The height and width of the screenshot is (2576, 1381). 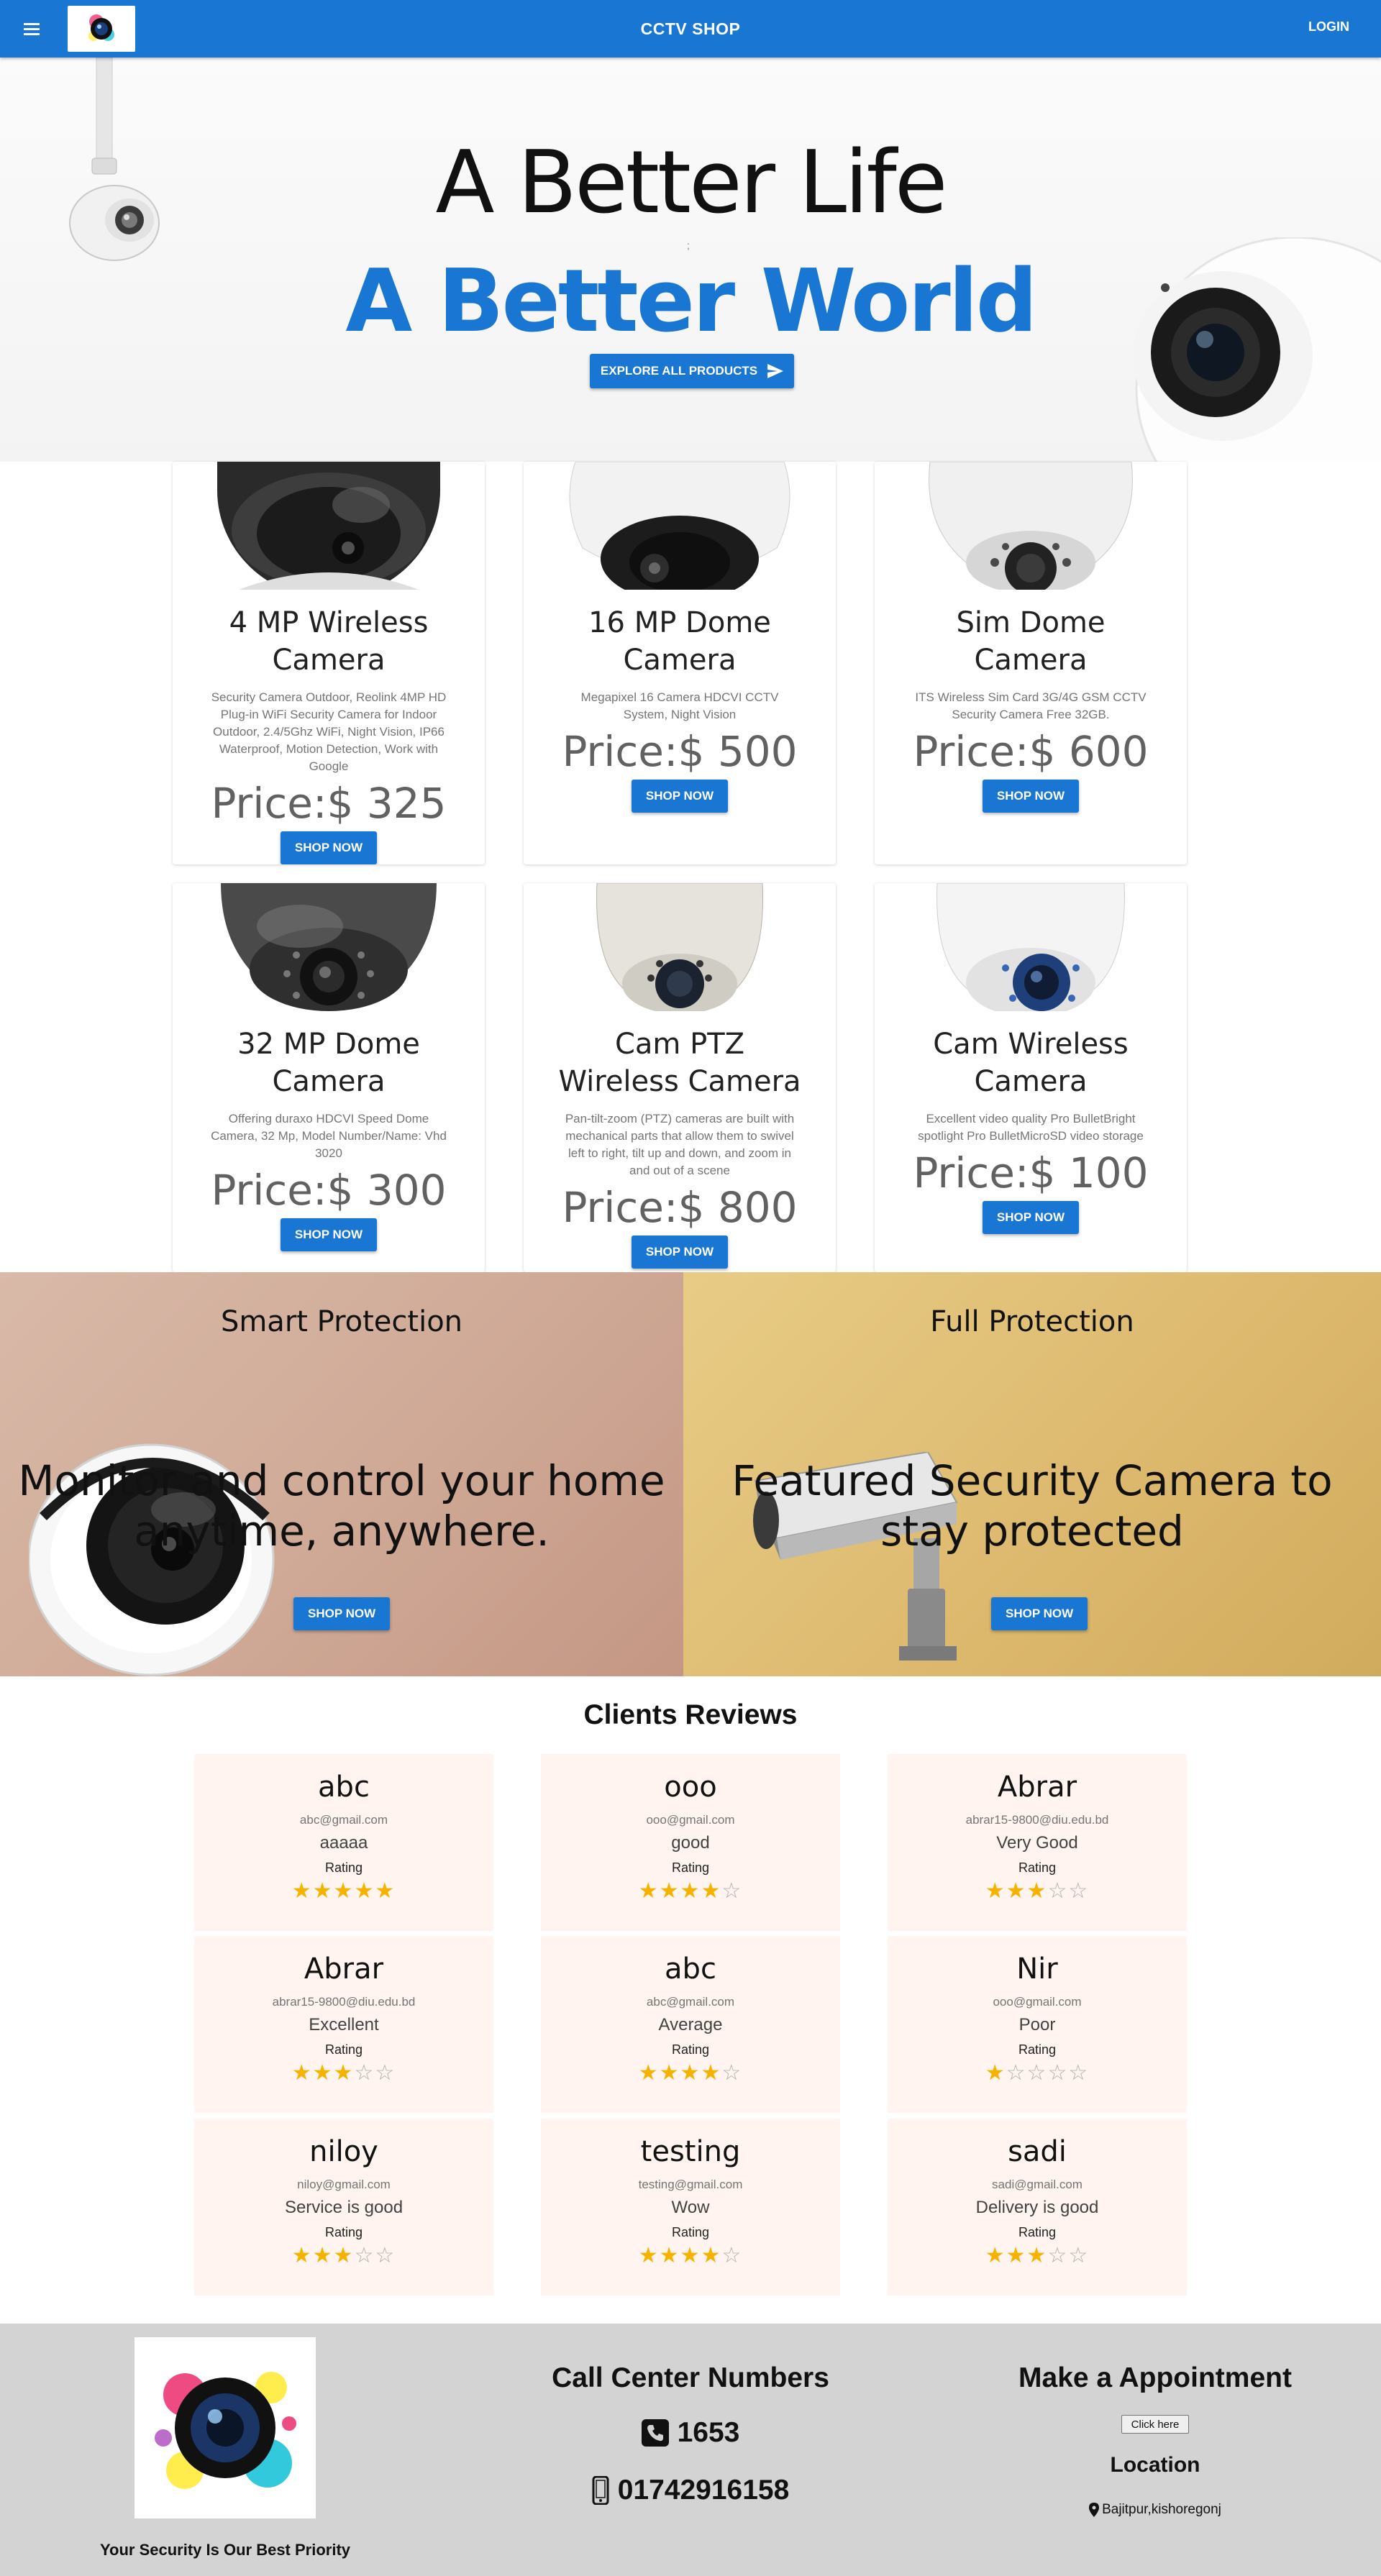 What do you see at coordinates (690, 1969) in the screenshot?
I see `reviewer-name: abc` at bounding box center [690, 1969].